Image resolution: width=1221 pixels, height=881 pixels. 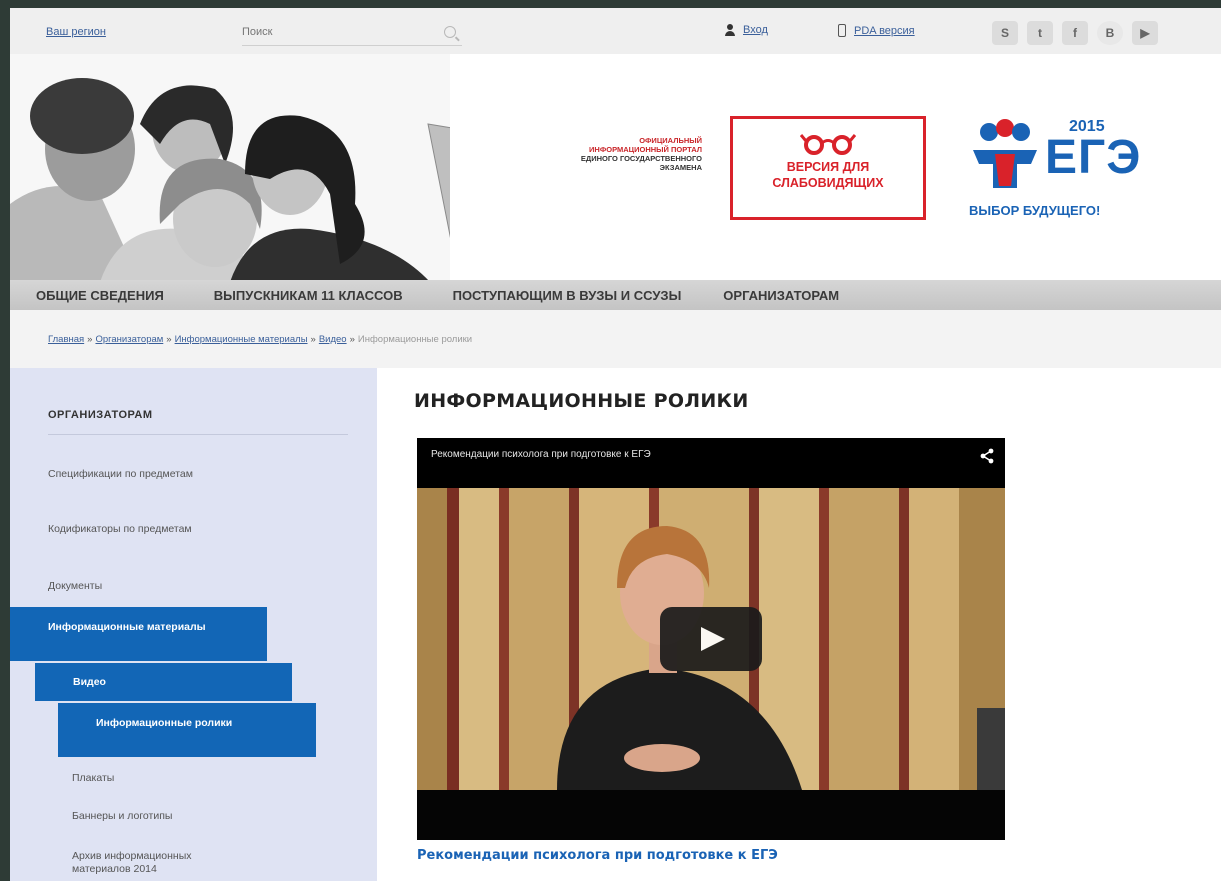 I want to click on page-title: ИНФОРМАЦИОННЫЕ РОЛИКИ, so click(x=581, y=401).